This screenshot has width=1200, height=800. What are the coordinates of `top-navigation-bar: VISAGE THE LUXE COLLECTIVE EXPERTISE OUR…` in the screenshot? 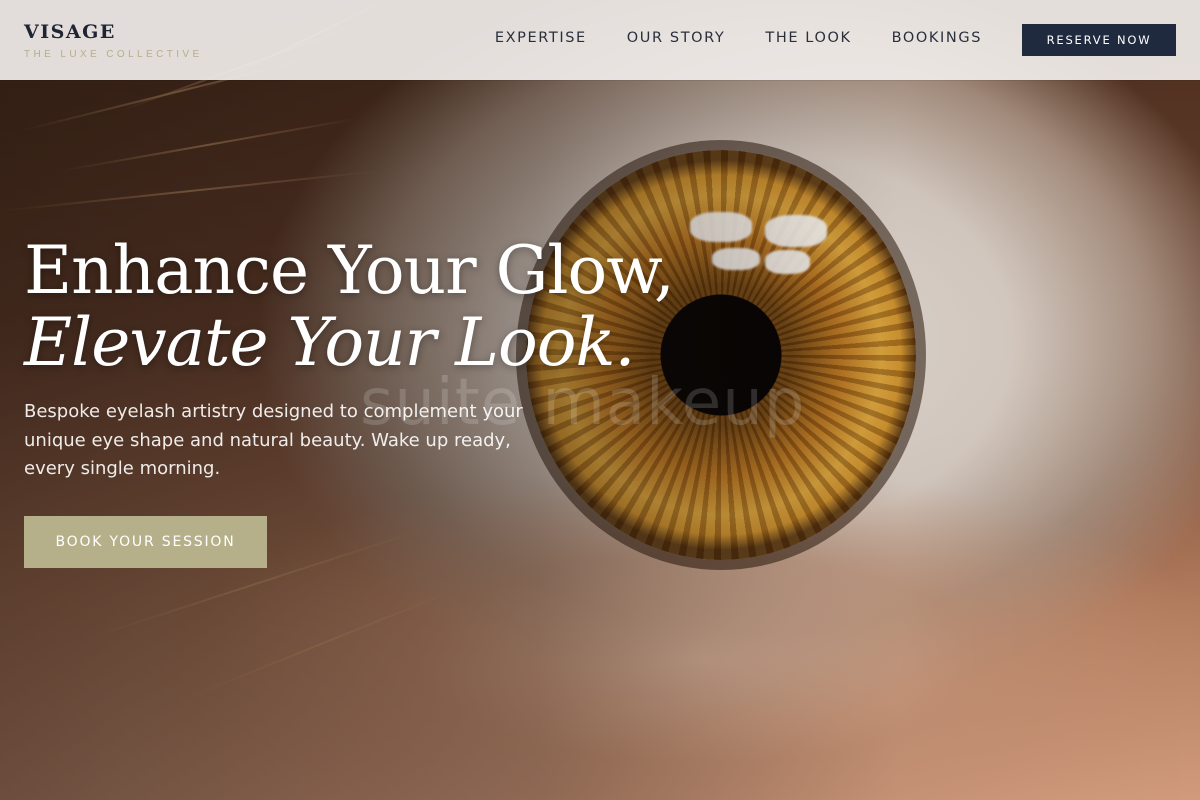 It's located at (600, 40).